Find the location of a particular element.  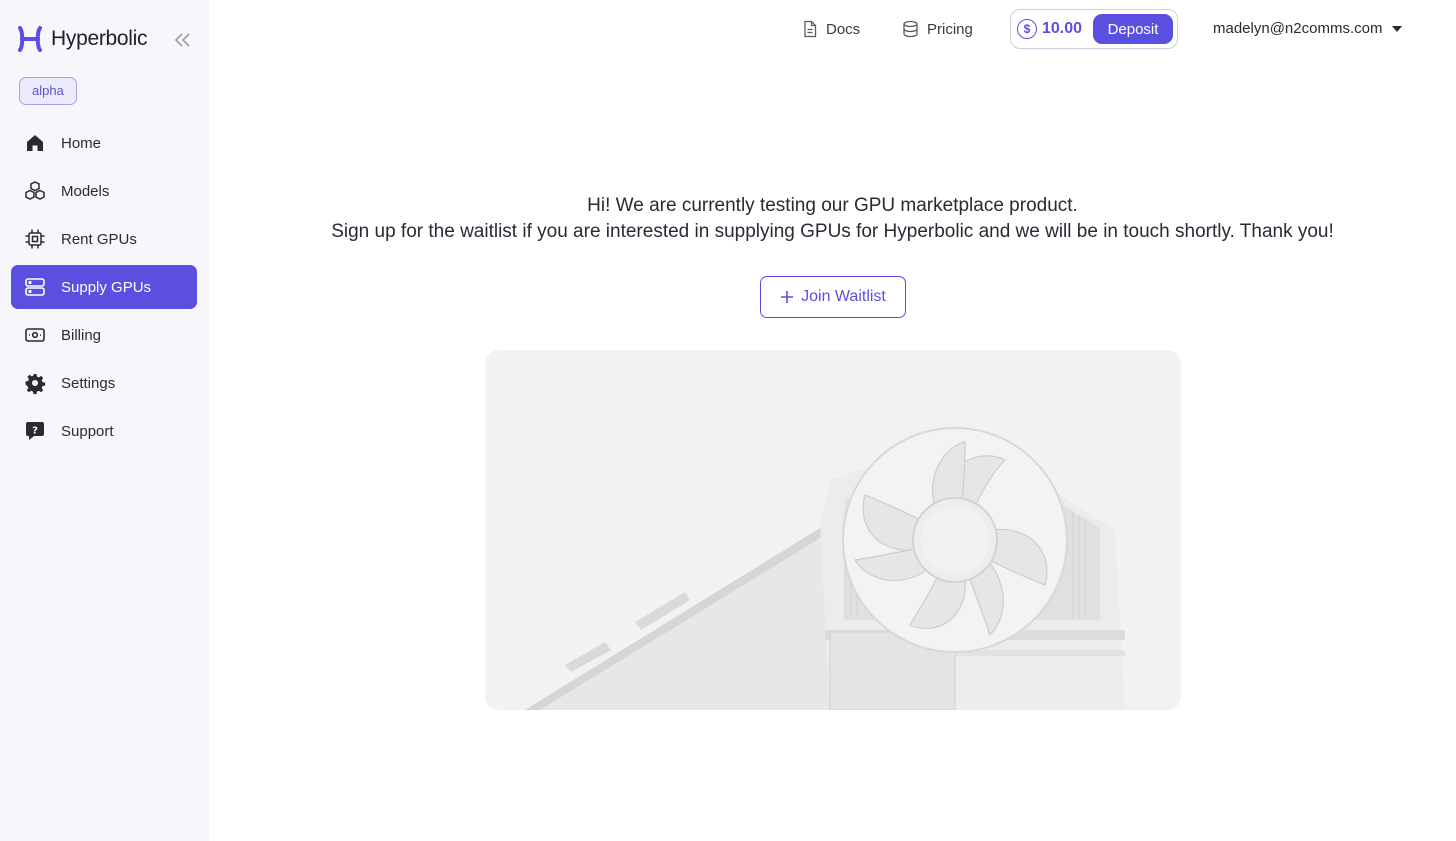

cash-icon is located at coordinates (35, 335).